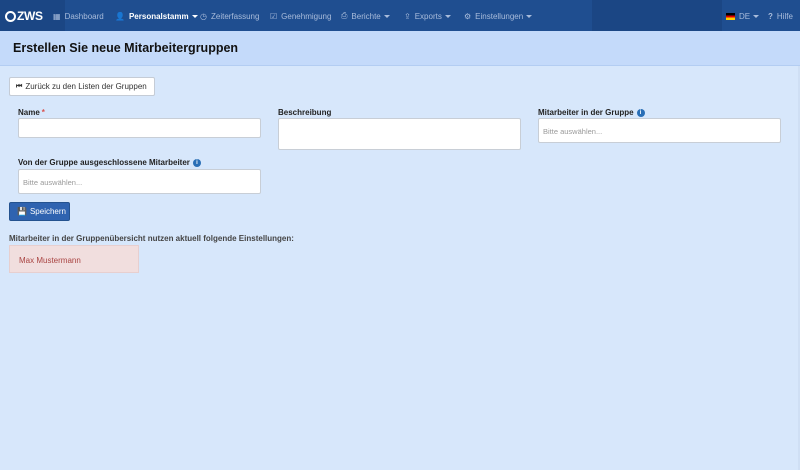 This screenshot has height=470, width=800. I want to click on nav-dashboard-label: Dashboard, so click(84, 16).